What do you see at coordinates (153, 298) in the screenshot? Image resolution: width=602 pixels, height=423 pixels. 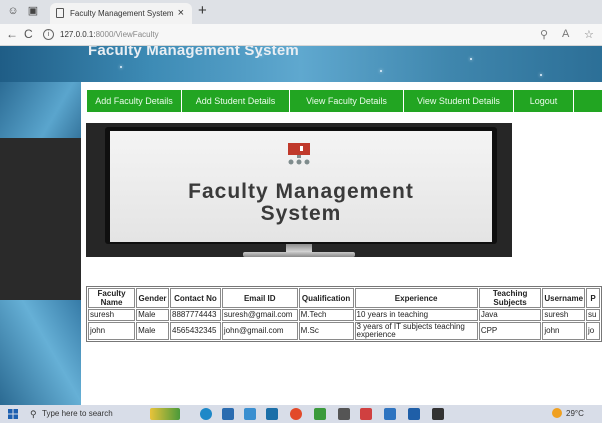 I see `col-gender: Gender` at bounding box center [153, 298].